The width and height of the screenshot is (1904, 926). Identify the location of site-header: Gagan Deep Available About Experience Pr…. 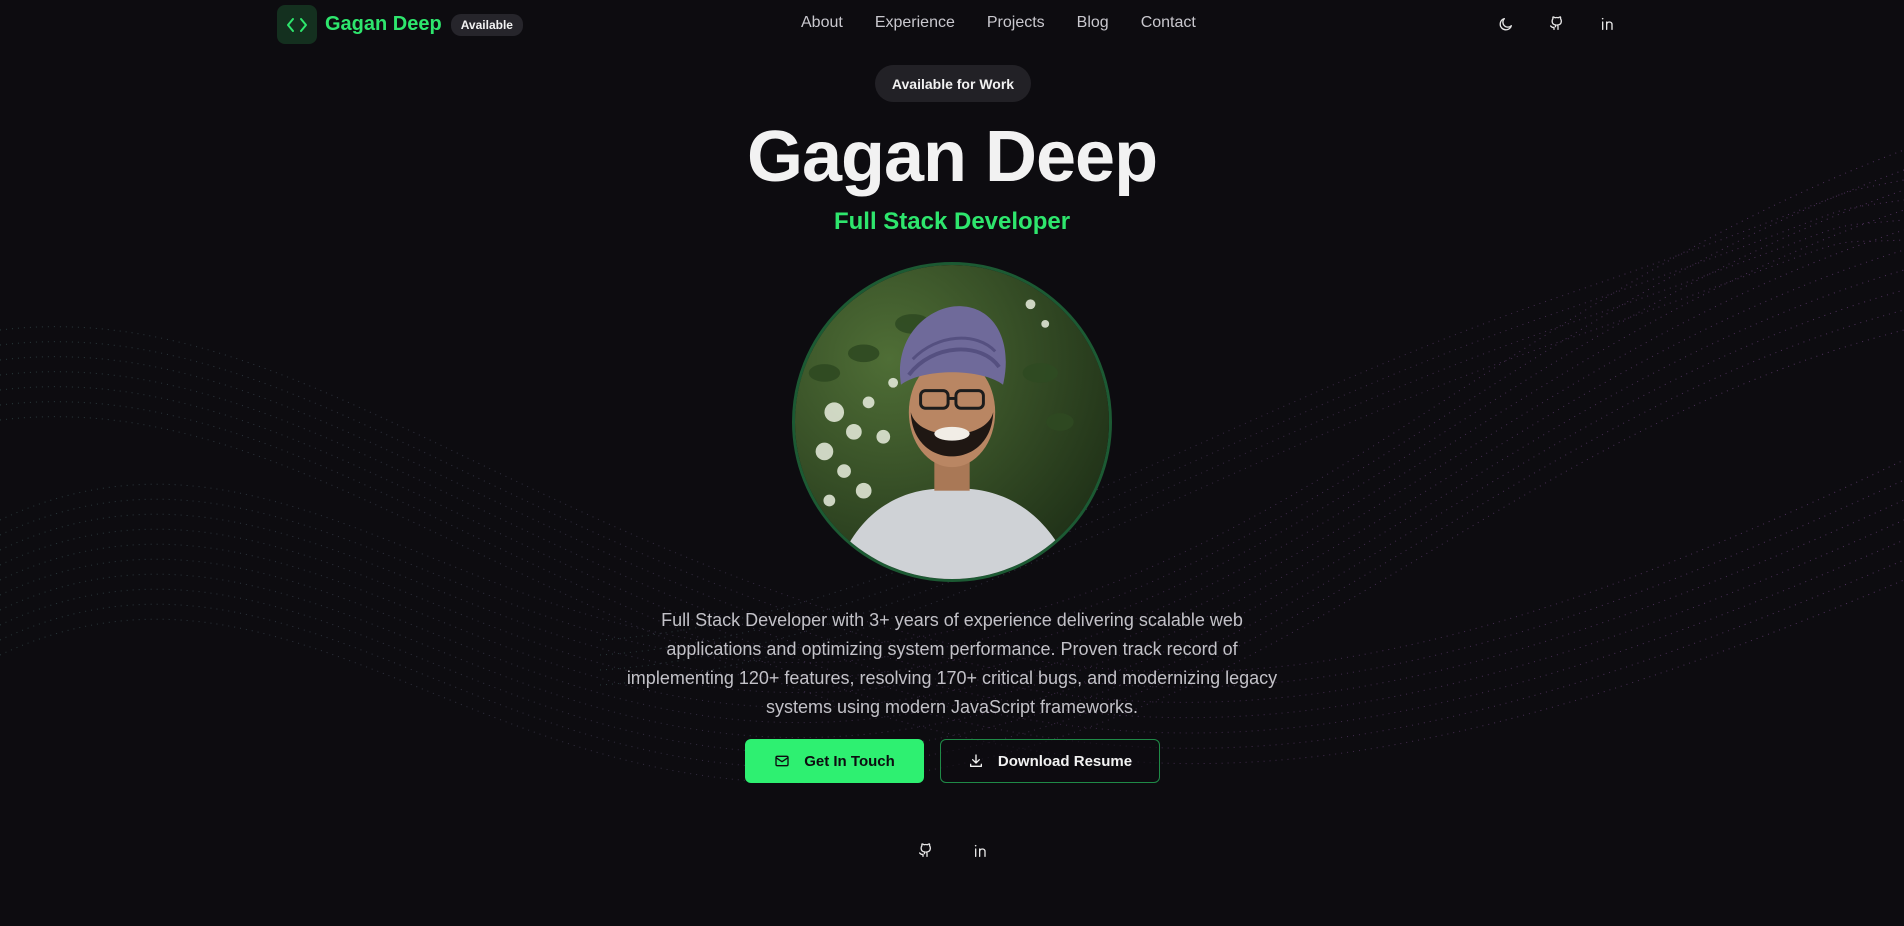
(952, 24).